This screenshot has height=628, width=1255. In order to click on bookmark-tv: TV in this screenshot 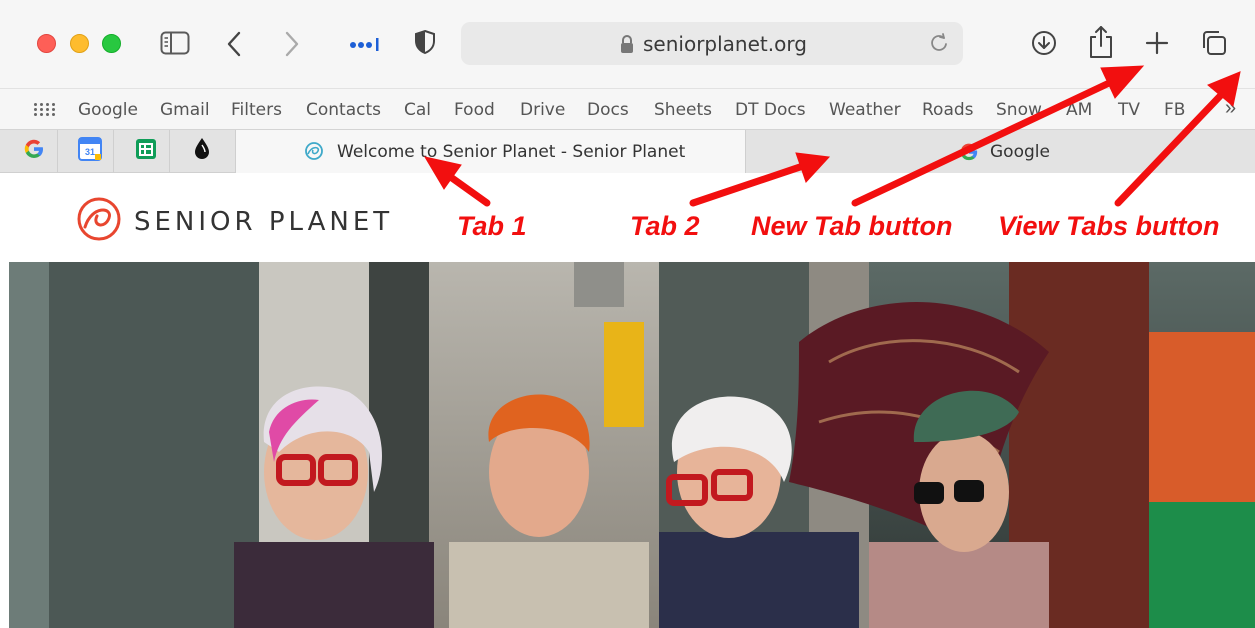, I will do `click(1129, 110)`.